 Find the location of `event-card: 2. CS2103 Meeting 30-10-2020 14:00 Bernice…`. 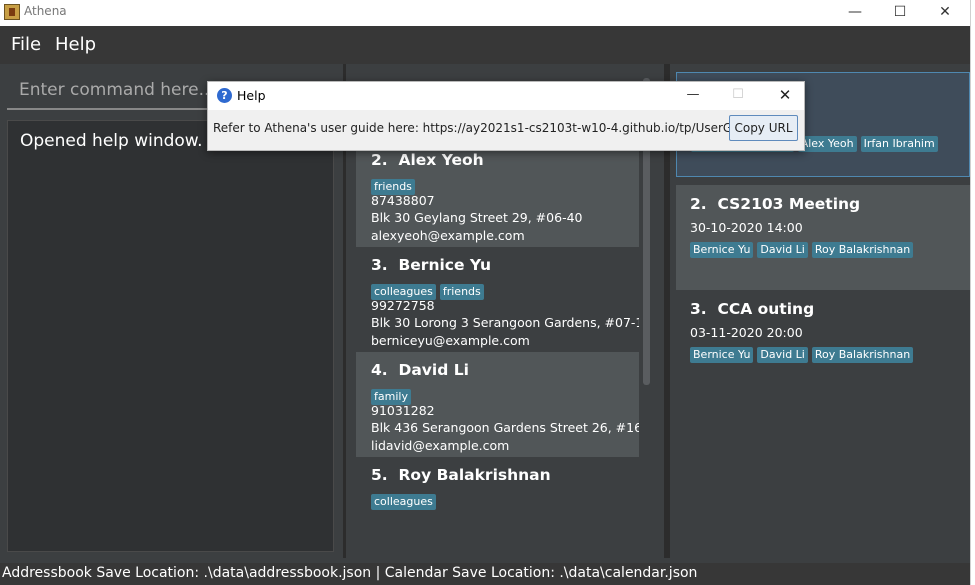

event-card: 2. CS2103 Meeting 30-10-2020 14:00 Bernice… is located at coordinates (823, 237).